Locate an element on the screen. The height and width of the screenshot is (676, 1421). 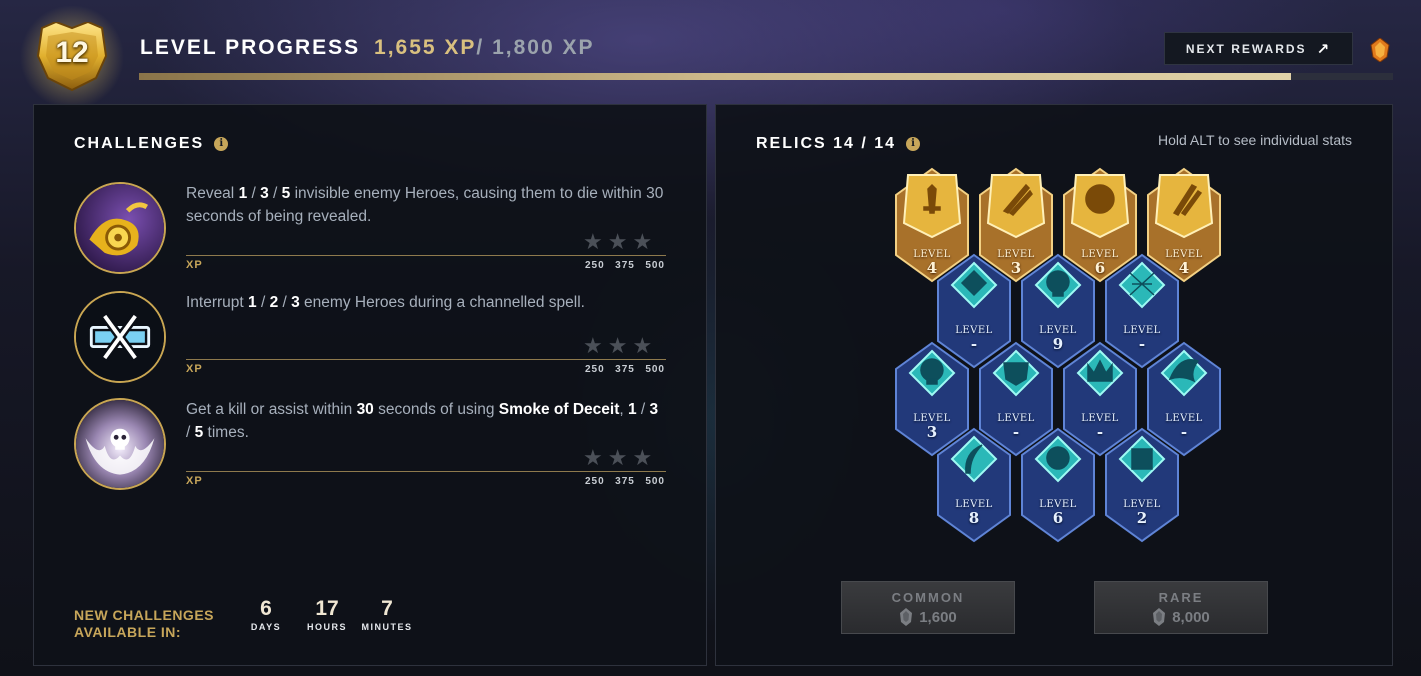
challenge-highlight: 30 is located at coordinates (365, 409).